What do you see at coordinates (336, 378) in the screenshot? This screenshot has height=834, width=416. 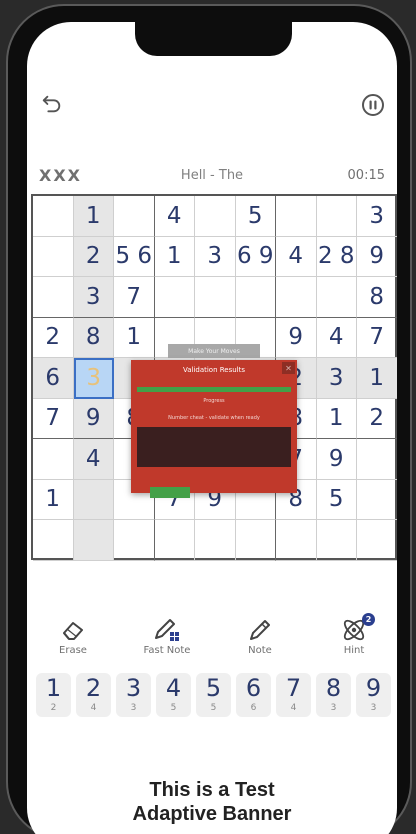 I see `sudoku-cell-r5c8: 3` at bounding box center [336, 378].